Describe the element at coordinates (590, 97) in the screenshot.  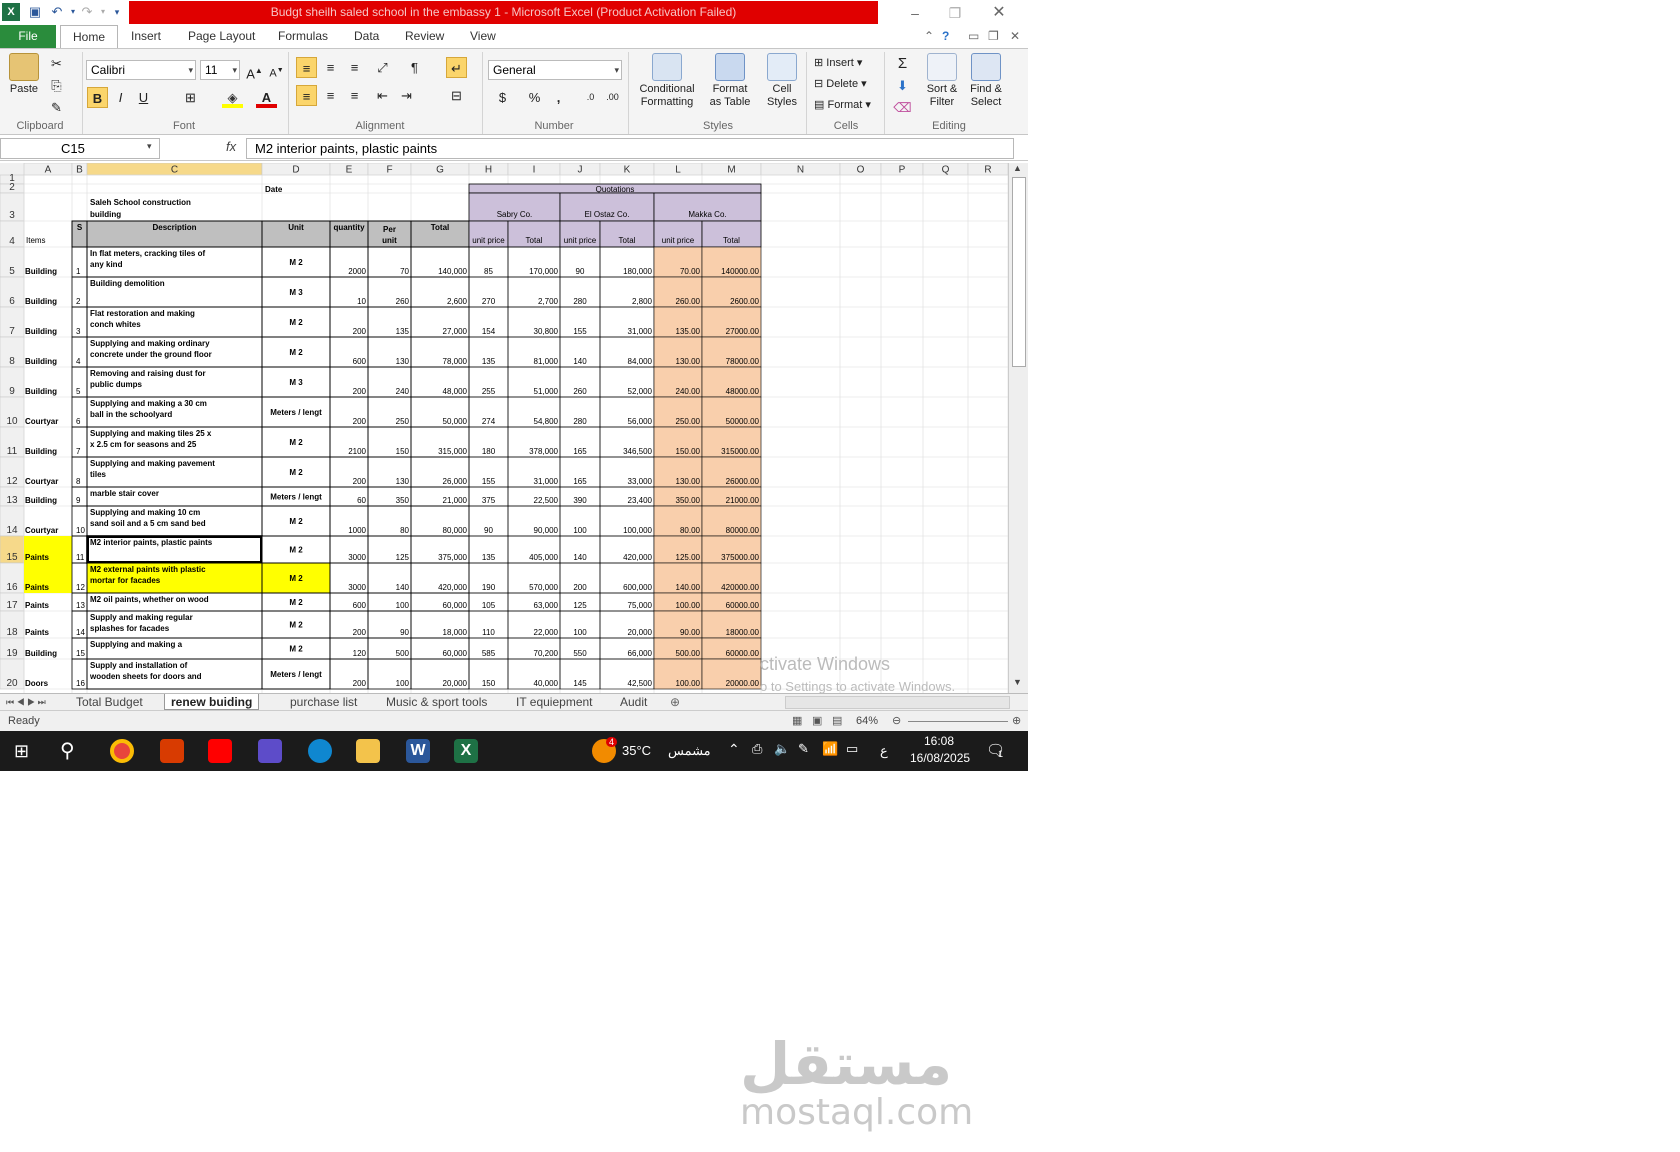
I see `increase-decimal-icon: .0` at that location.